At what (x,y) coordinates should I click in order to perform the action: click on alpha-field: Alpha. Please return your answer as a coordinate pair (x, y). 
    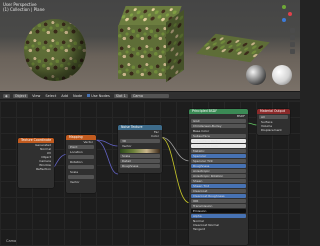
    Looking at the image, I should click on (218, 216).